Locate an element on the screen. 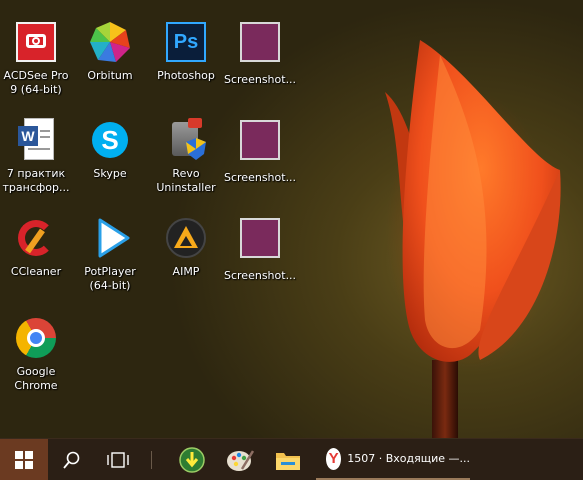  desktop-icon-label: Orbitum is located at coordinates (110, 75).